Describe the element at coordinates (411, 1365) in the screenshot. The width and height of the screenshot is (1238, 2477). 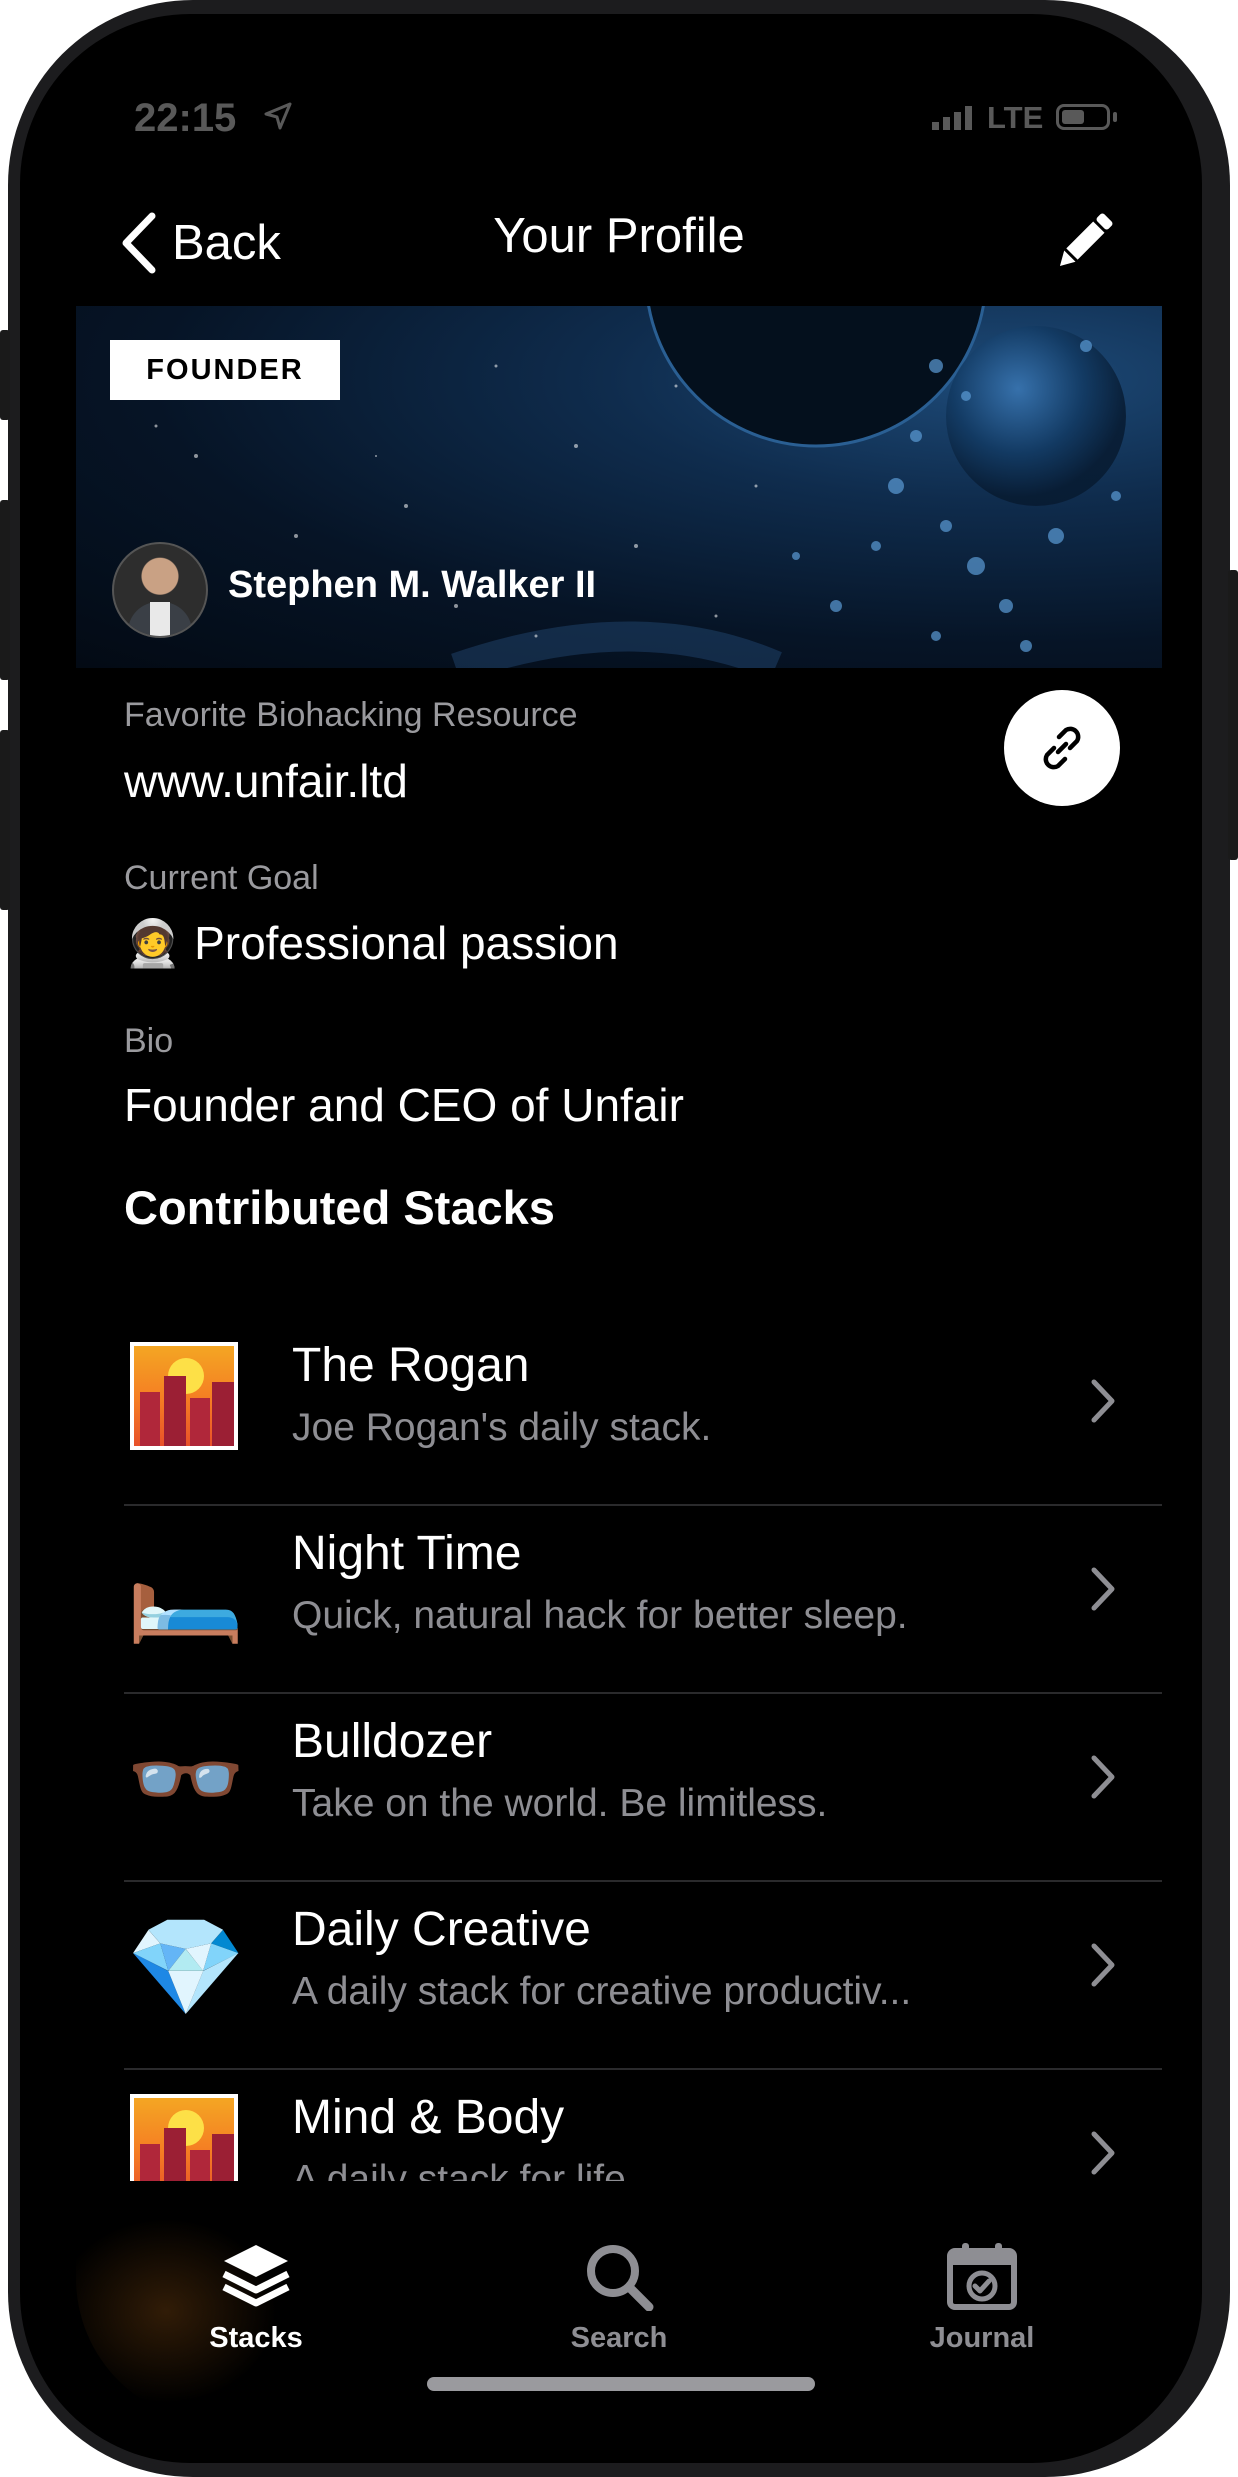
I see `stack-title: The Rogan` at that location.